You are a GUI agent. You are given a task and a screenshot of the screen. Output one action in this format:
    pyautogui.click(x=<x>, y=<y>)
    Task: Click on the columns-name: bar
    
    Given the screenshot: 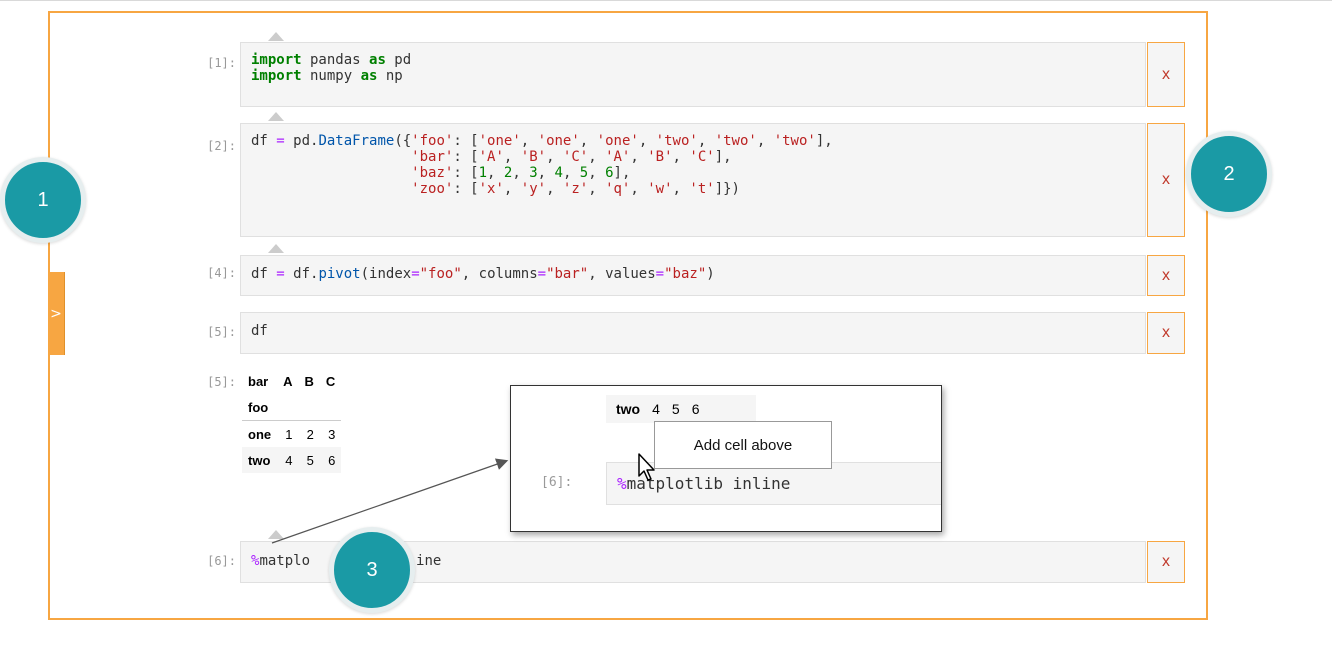 What is the action you would take?
    pyautogui.click(x=258, y=381)
    